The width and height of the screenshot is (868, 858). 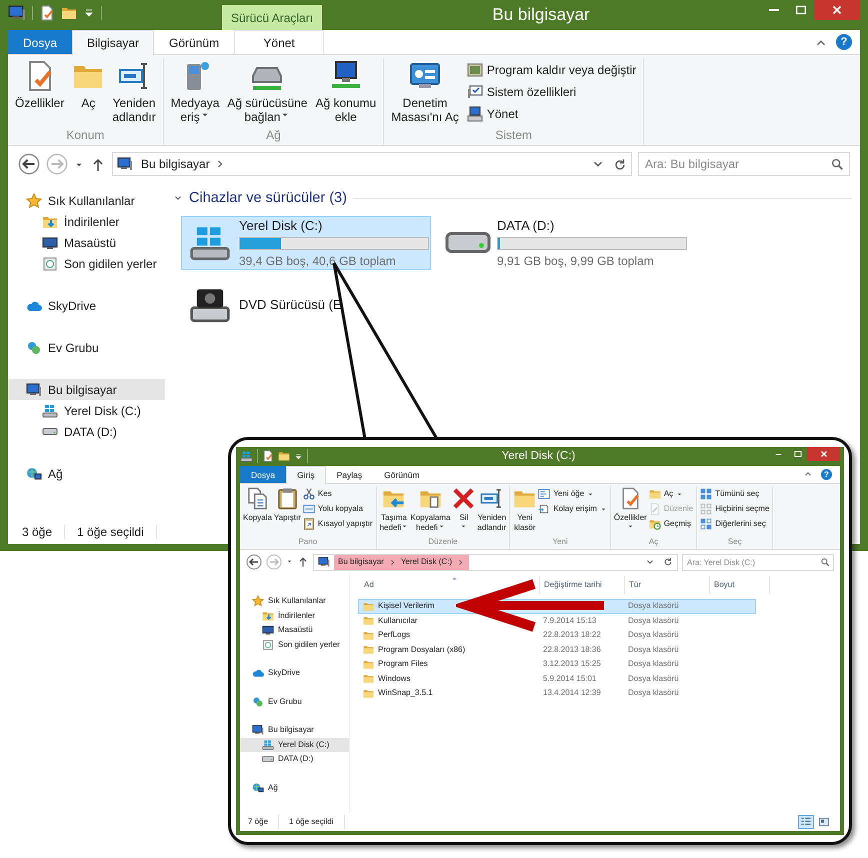 I want to click on ribbon-tab: Giriş, so click(x=306, y=475).